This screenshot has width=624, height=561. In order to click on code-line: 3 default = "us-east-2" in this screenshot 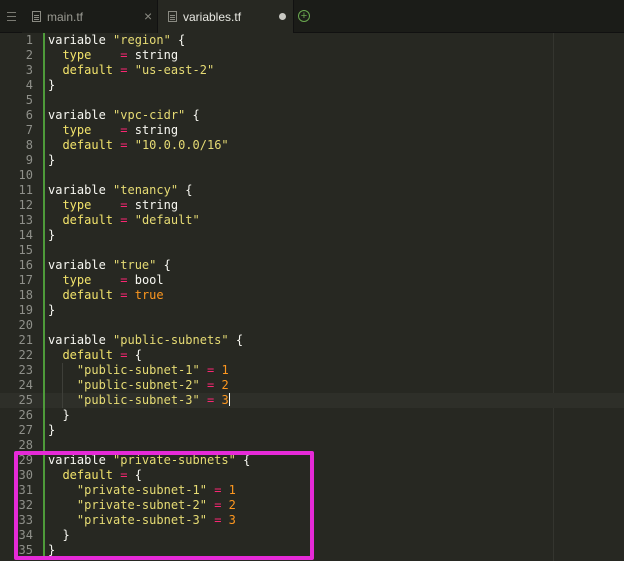, I will do `click(312, 70)`.